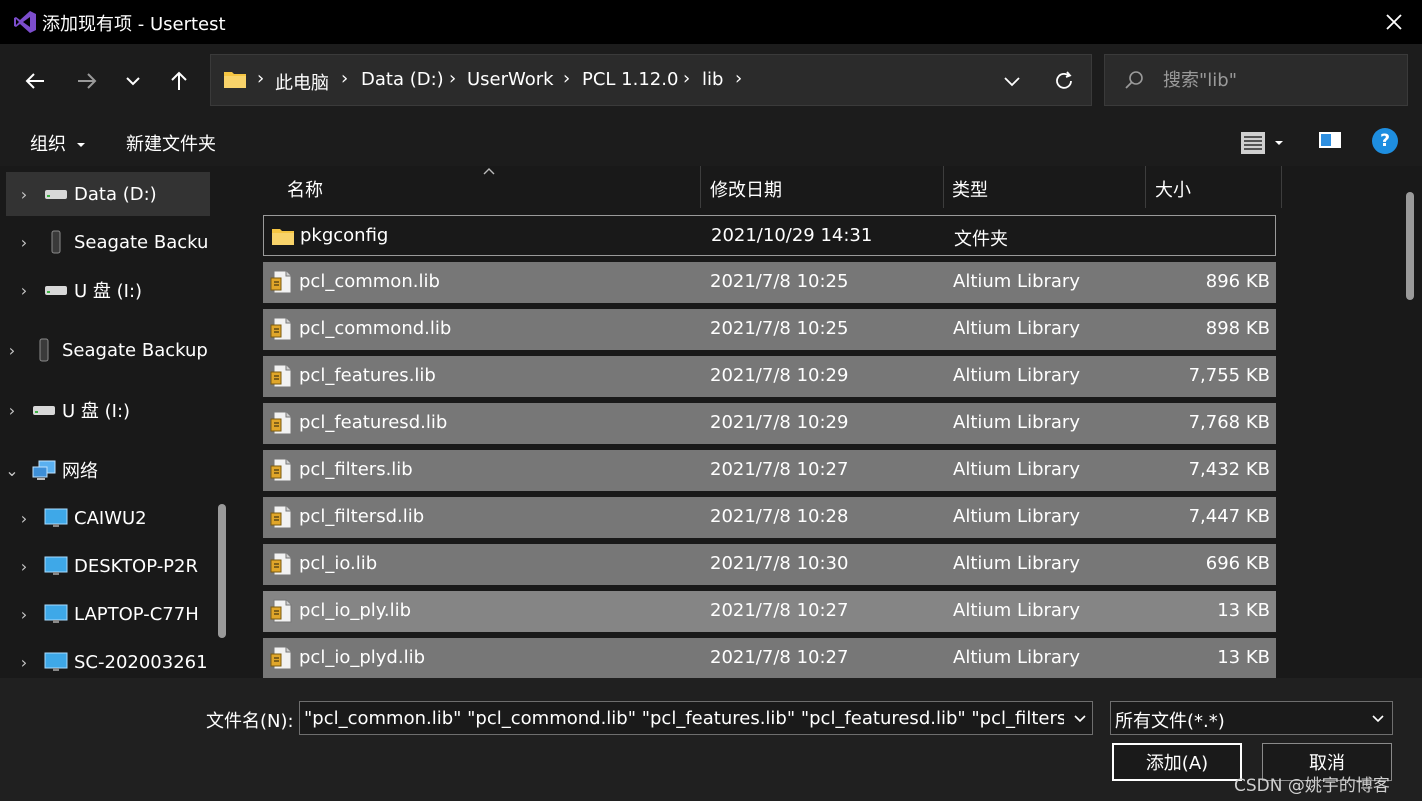 This screenshot has height=801, width=1422. I want to click on breadcrumb-data-drive: Data (D:), so click(402, 79).